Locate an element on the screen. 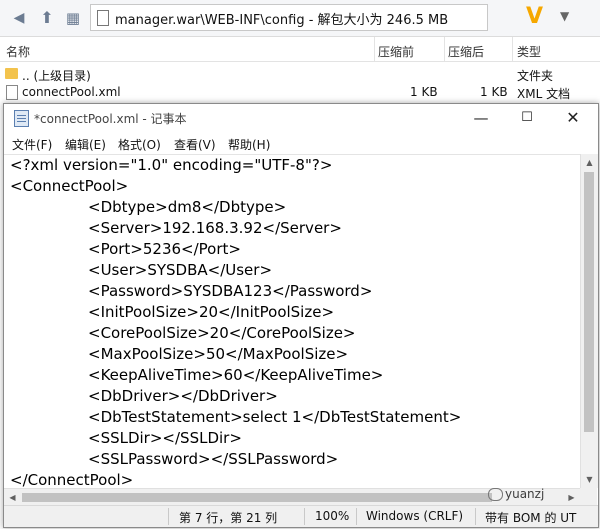 Image resolution: width=600 pixels, height=529 pixels. minimize-icon: — is located at coordinates (481, 118).